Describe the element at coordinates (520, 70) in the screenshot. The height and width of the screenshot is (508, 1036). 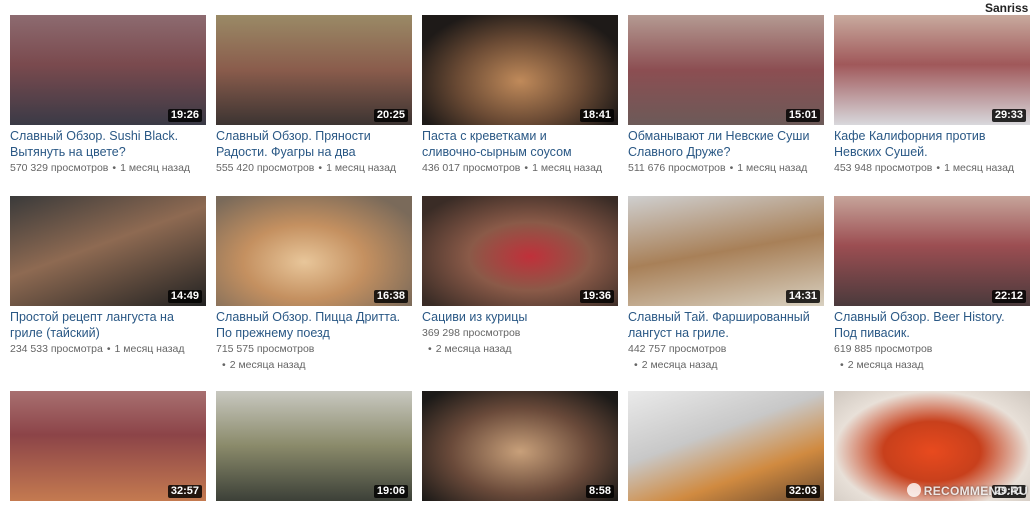
I see `video-thumbnail: 18:41` at that location.